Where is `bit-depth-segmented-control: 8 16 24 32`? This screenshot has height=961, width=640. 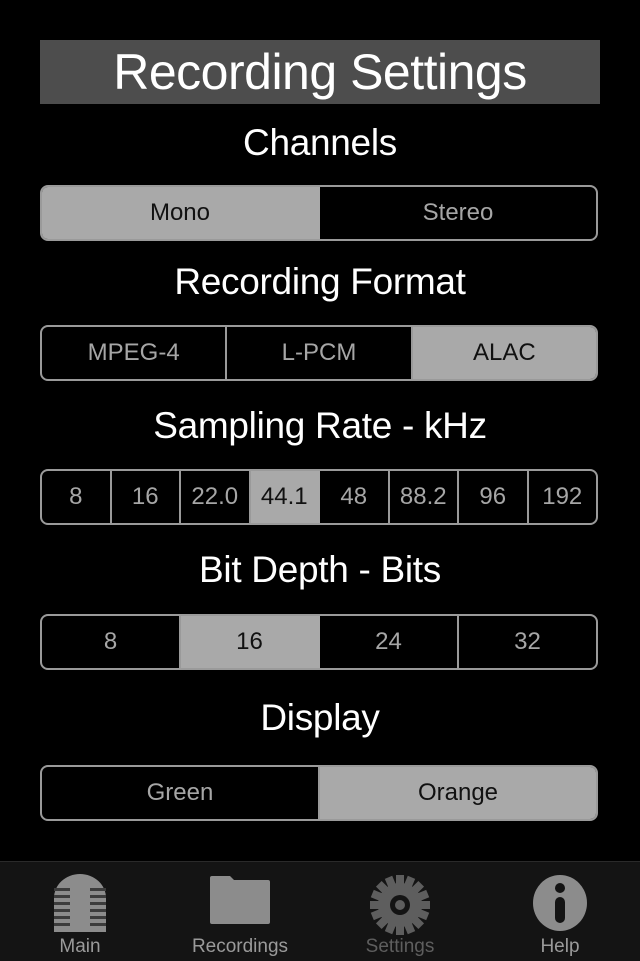
bit-depth-segmented-control: 8 16 24 32 is located at coordinates (319, 642).